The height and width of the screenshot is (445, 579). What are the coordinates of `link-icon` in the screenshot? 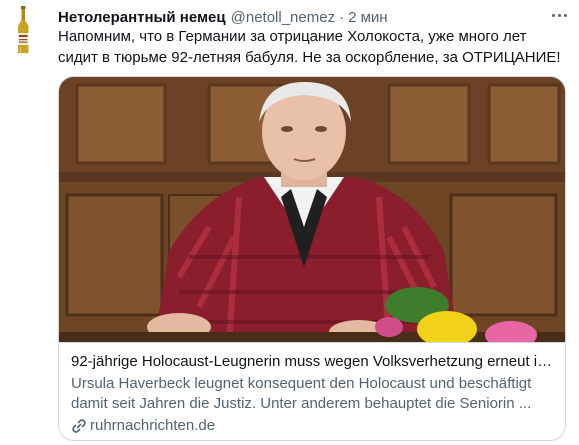 It's located at (79, 426).